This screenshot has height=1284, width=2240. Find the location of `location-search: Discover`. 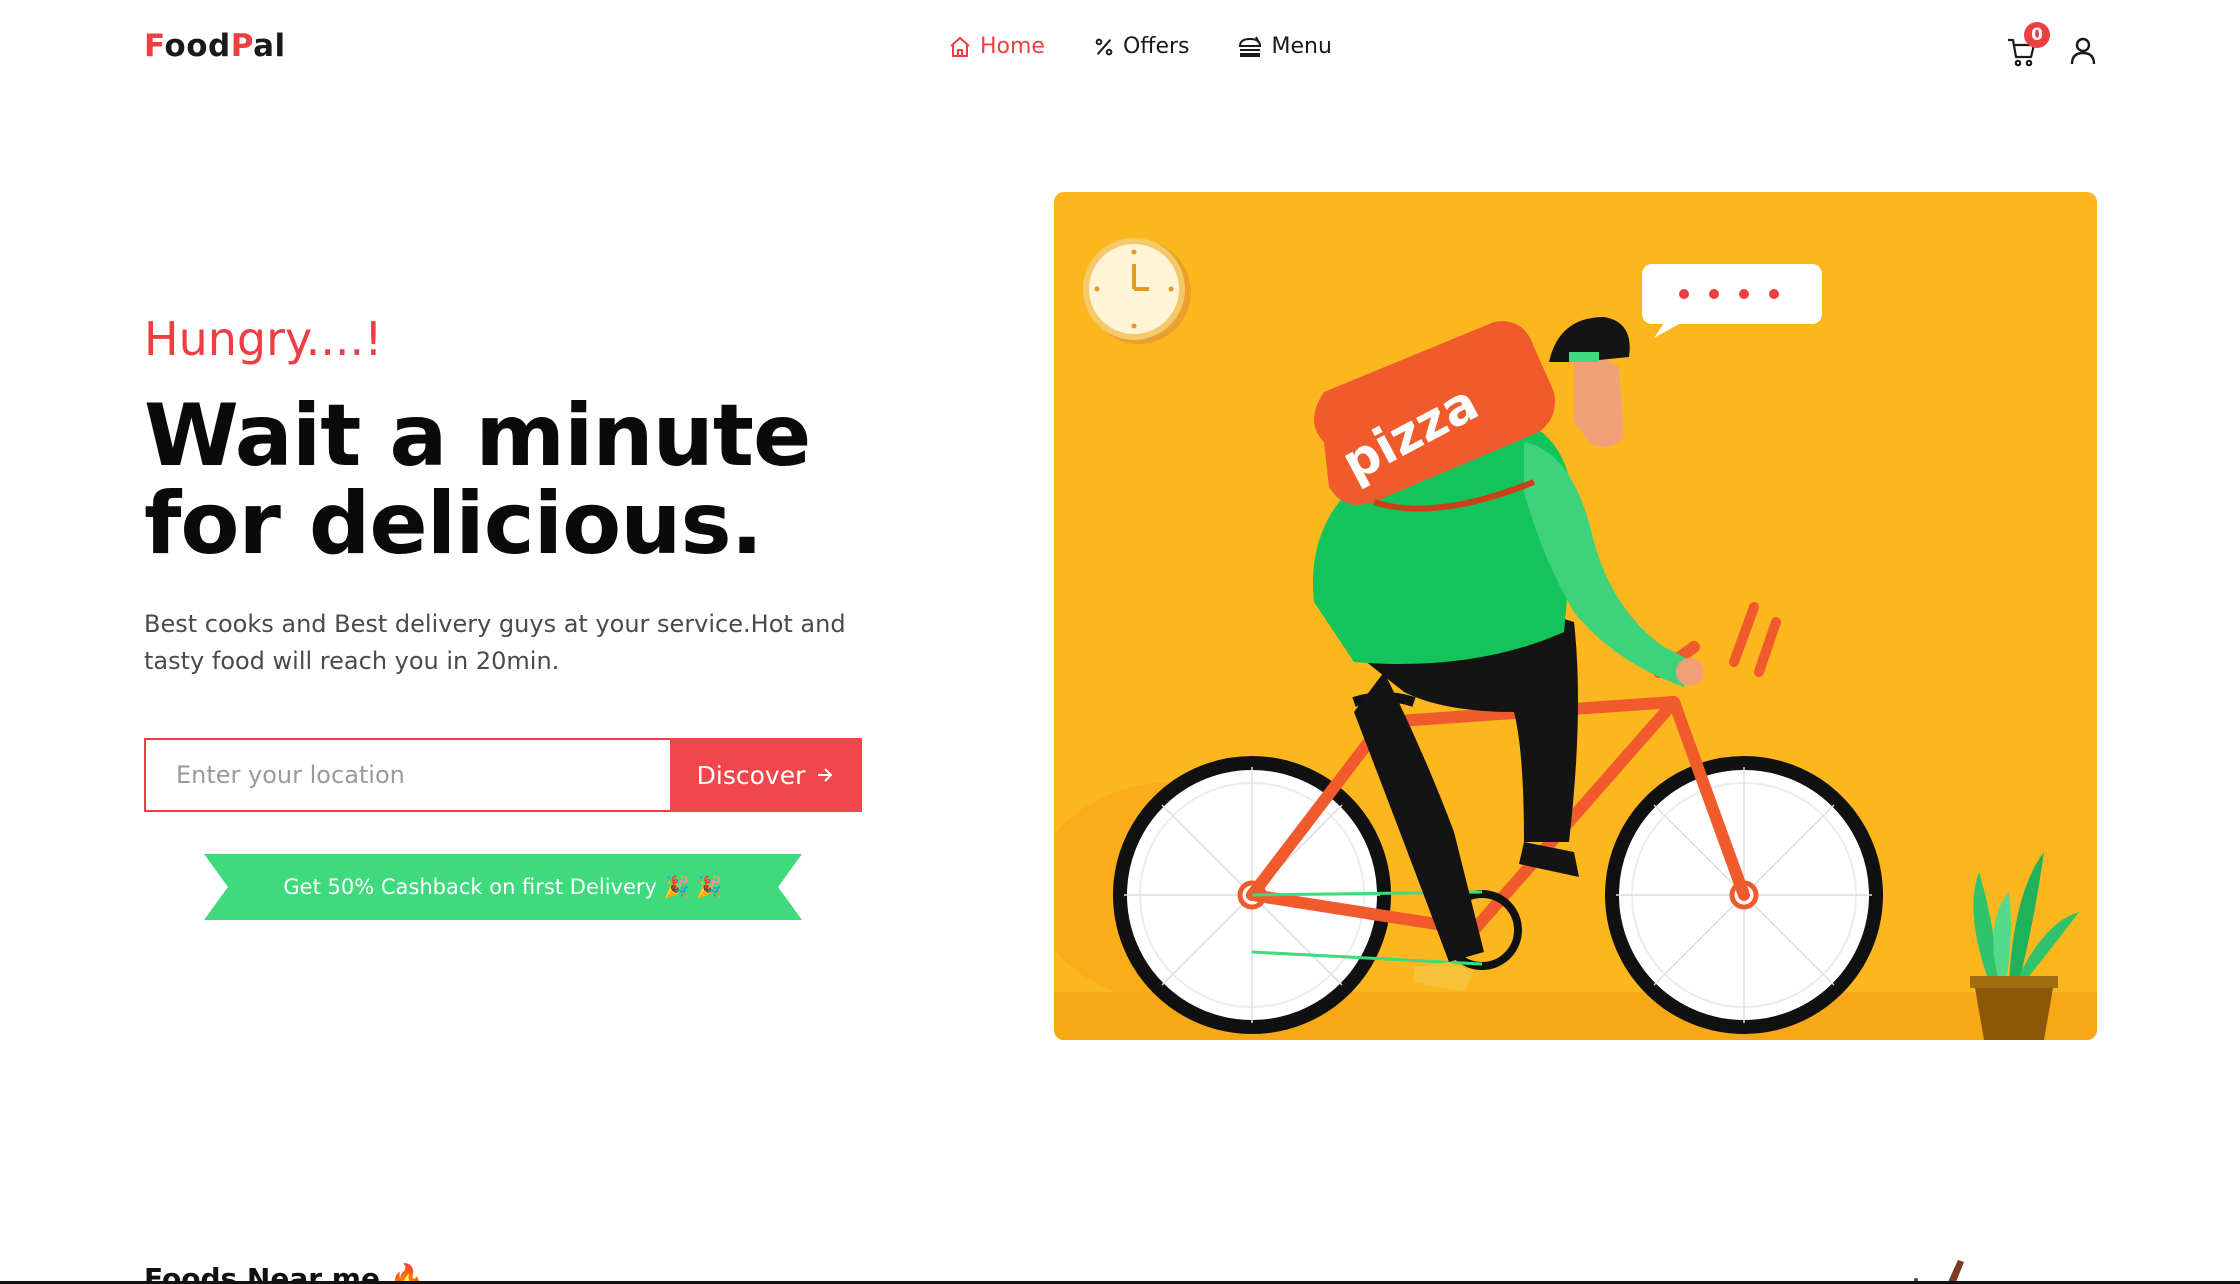

location-search: Discover is located at coordinates (503, 775).